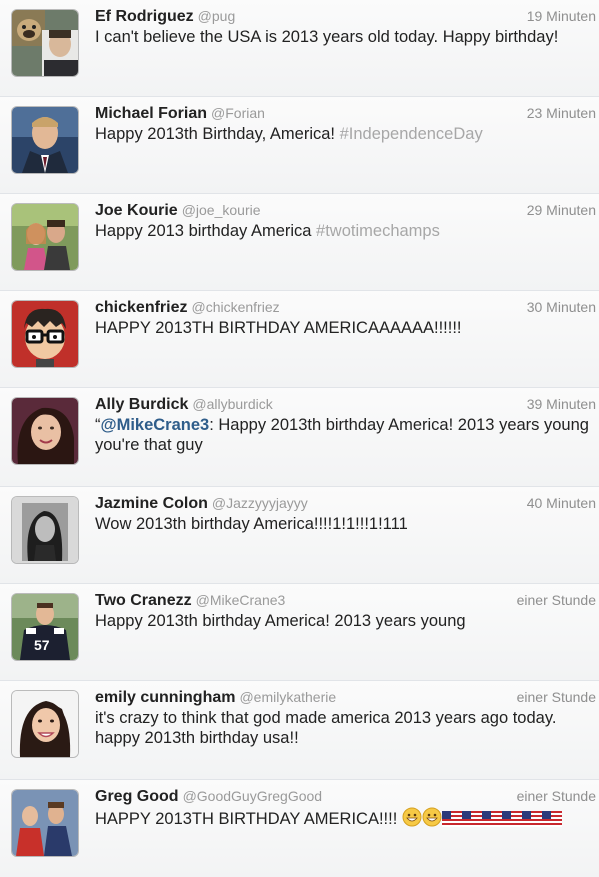  What do you see at coordinates (45, 237) in the screenshot?
I see `couple-outdoors-avatar` at bounding box center [45, 237].